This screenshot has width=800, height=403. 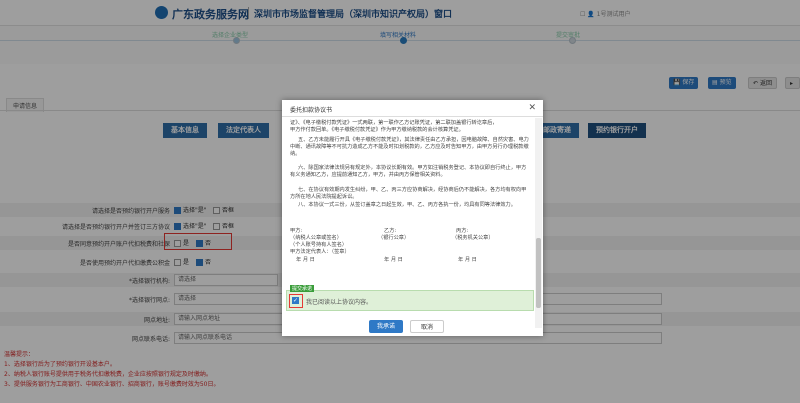 What do you see at coordinates (316, 238) in the screenshot?
I see `party-a-seal: （纳税人公章或签名）` at bounding box center [316, 238].